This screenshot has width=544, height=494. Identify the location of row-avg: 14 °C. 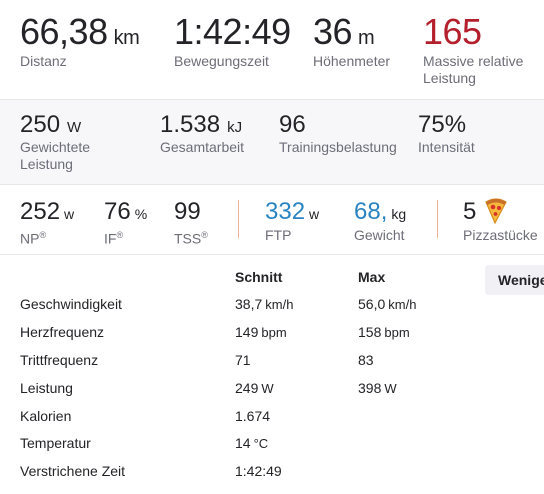
(251, 443).